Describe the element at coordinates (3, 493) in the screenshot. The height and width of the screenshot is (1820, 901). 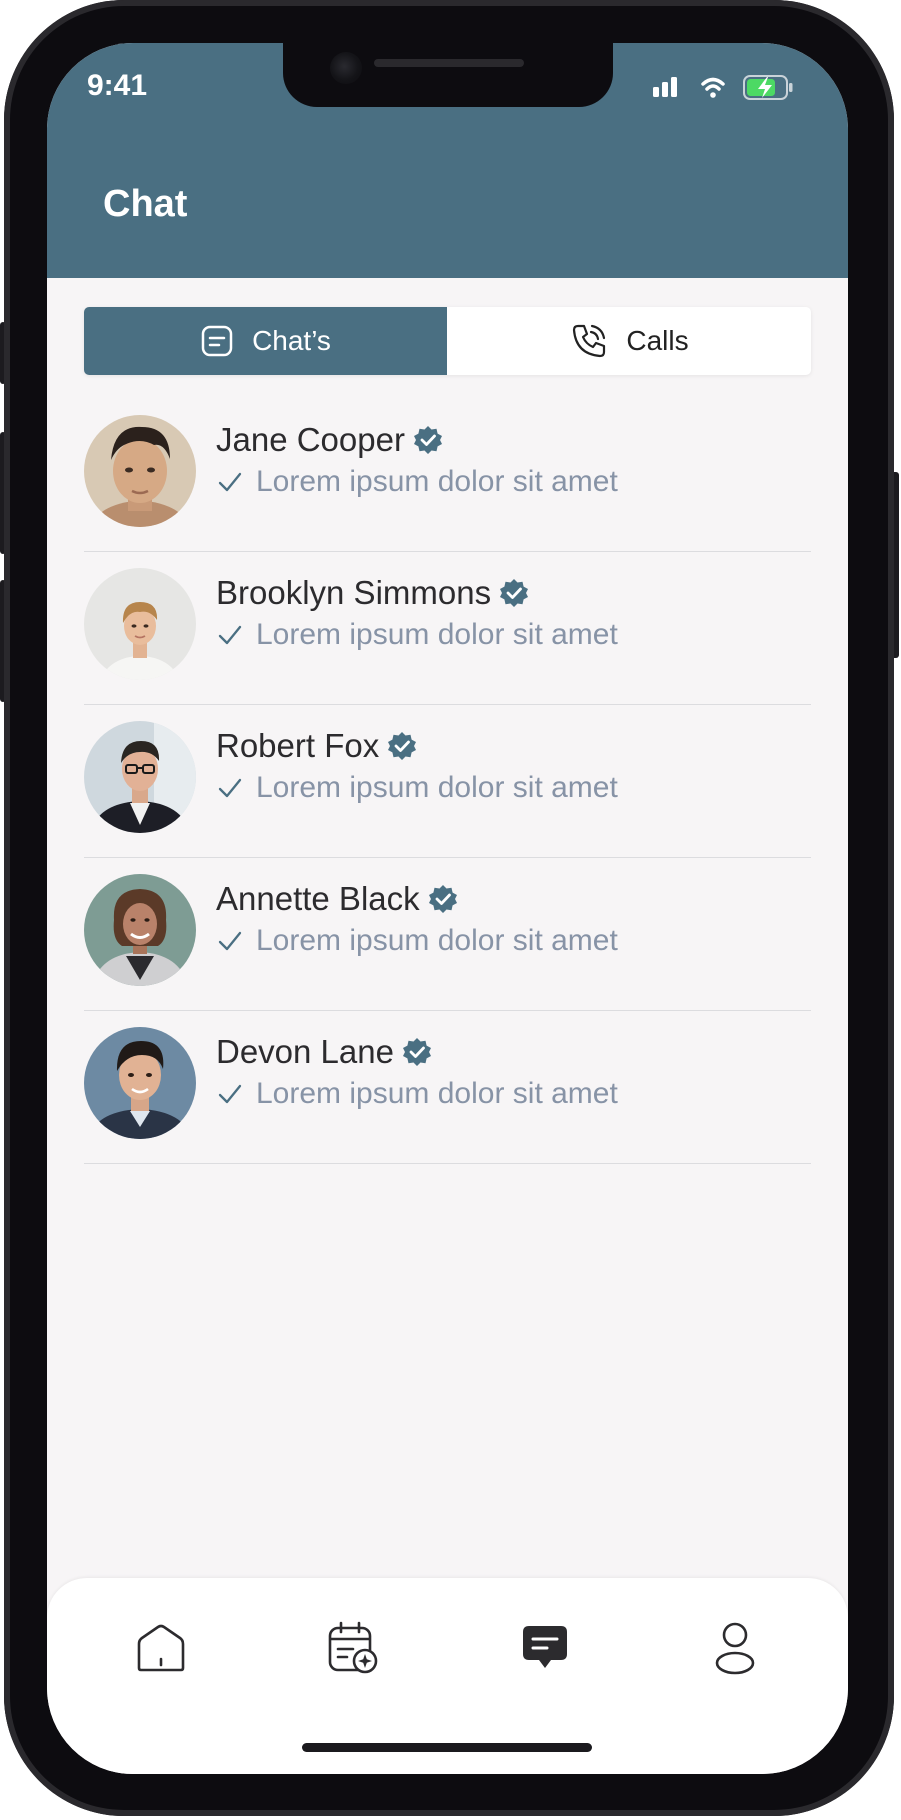
I see `side-button-left-mid` at that location.